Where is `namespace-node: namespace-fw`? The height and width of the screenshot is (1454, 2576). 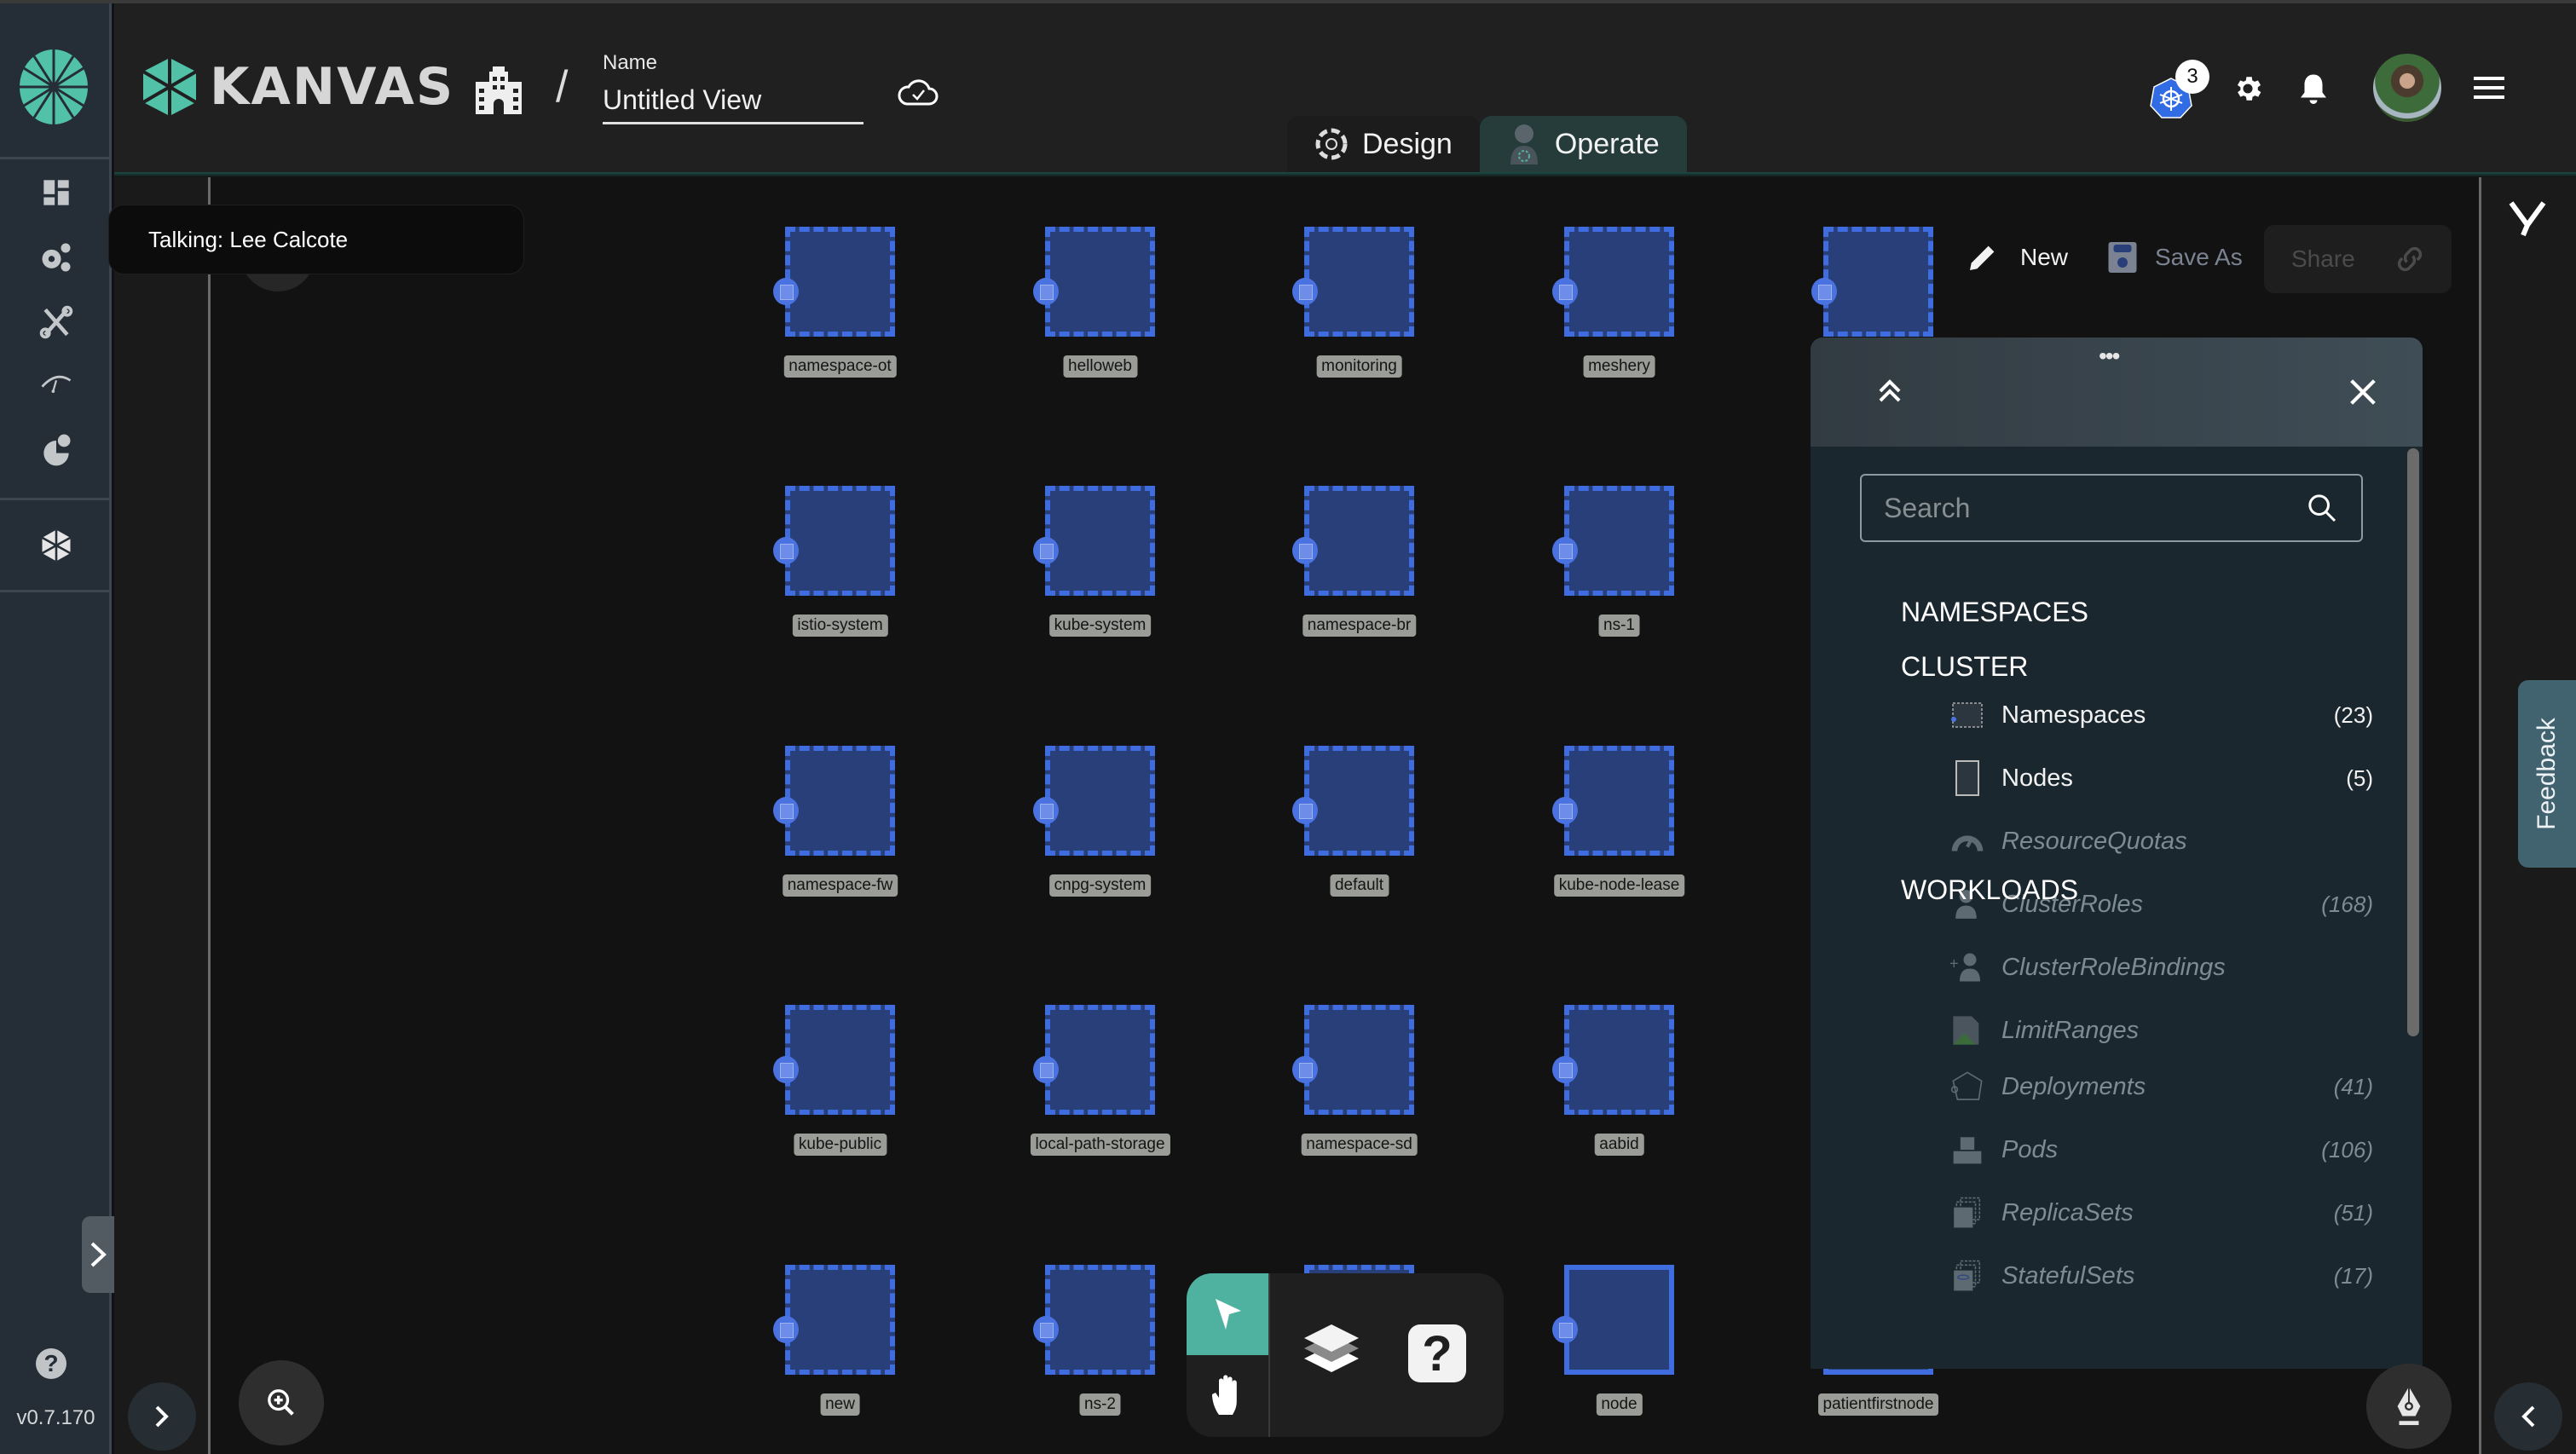
namespace-node: namespace-fw is located at coordinates (835, 821).